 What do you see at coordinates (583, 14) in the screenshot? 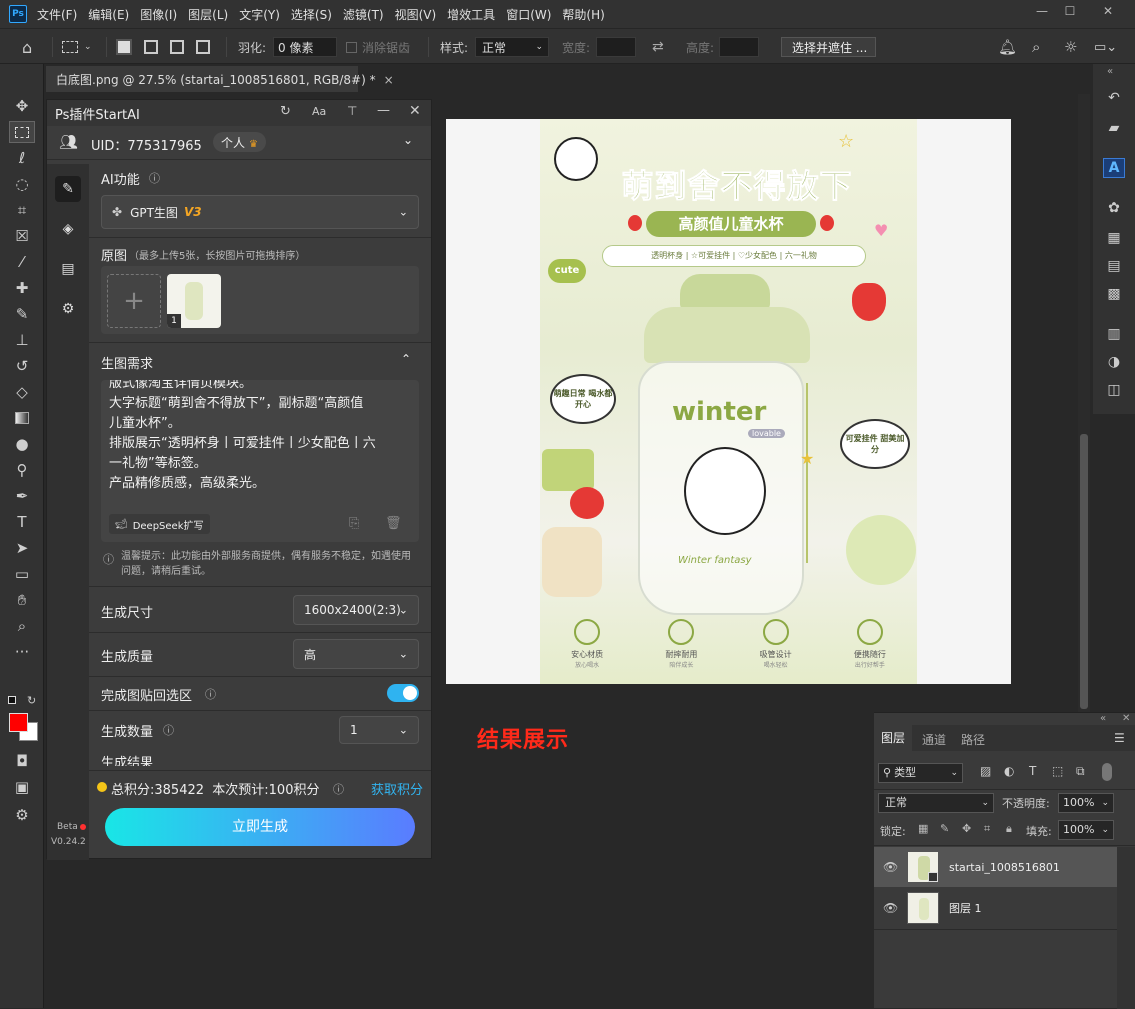
I see `menu-help: 帮助(H)` at bounding box center [583, 14].